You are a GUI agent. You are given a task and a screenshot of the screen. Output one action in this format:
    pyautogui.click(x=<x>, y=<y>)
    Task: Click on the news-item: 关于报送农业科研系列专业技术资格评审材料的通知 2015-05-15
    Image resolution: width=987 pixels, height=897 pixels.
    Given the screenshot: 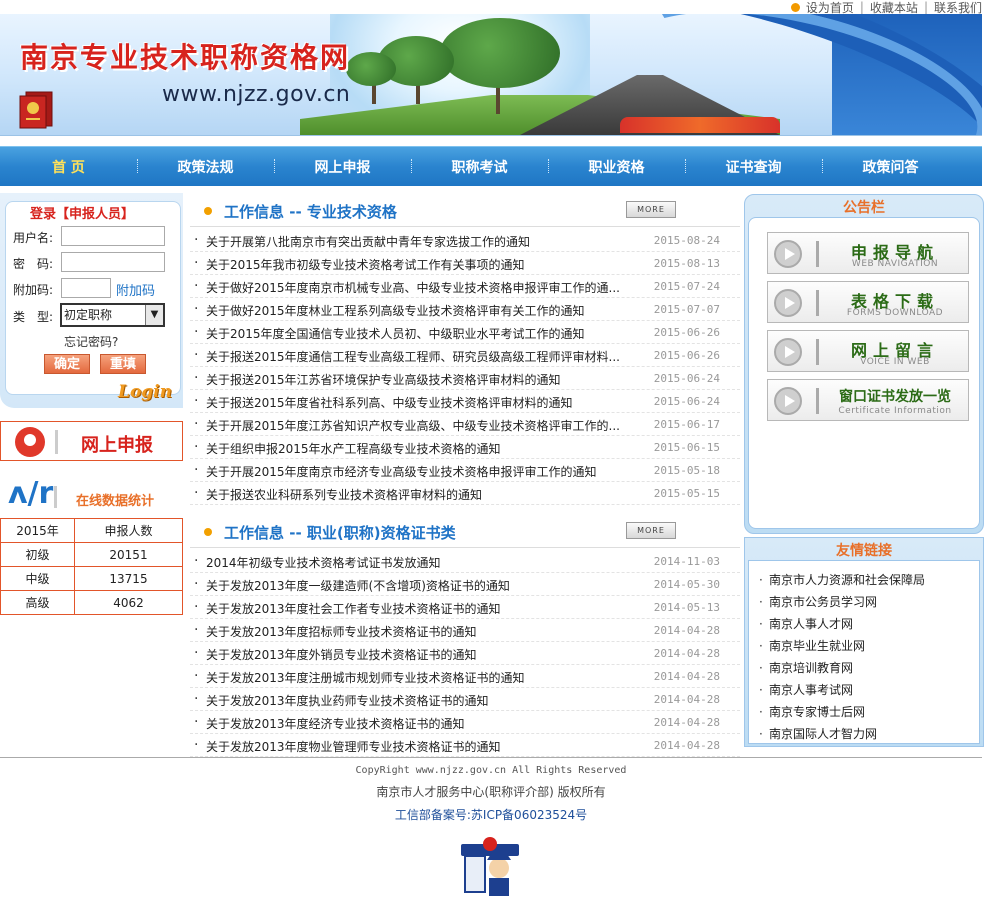 What is the action you would take?
    pyautogui.click(x=465, y=493)
    